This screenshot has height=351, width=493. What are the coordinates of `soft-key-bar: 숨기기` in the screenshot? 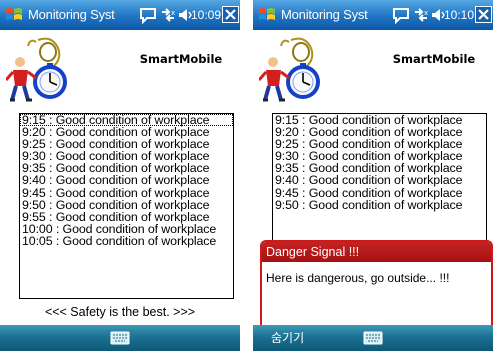 It's located at (373, 338).